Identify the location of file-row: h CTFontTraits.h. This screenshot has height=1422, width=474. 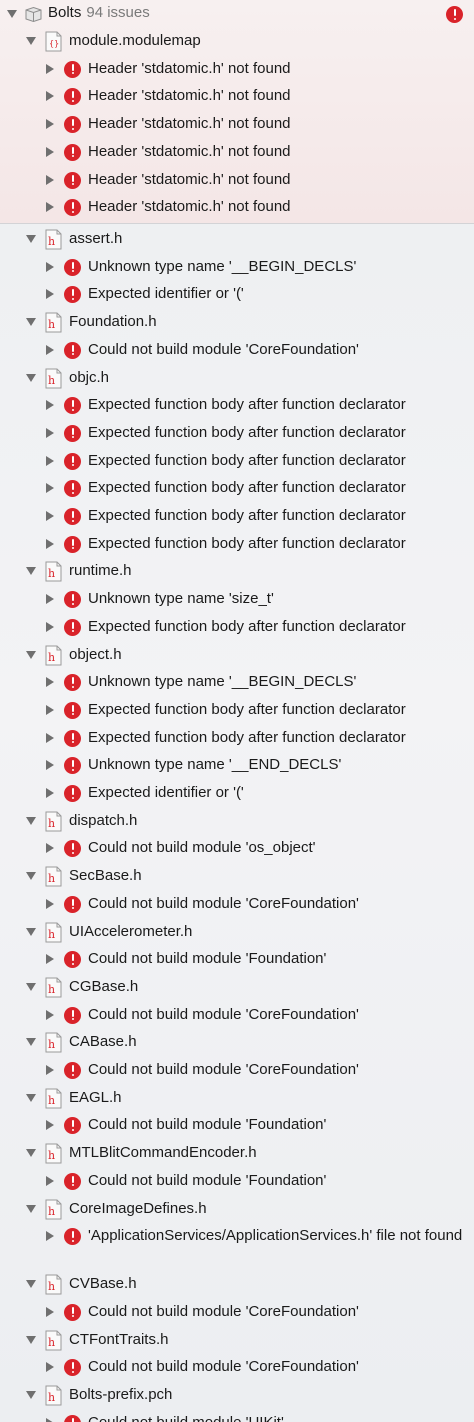
(237, 1341).